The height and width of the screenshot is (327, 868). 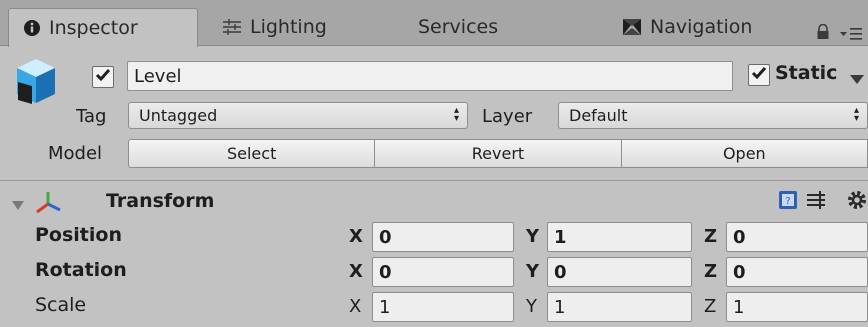 I want to click on tab-services-label: Services, so click(x=458, y=27).